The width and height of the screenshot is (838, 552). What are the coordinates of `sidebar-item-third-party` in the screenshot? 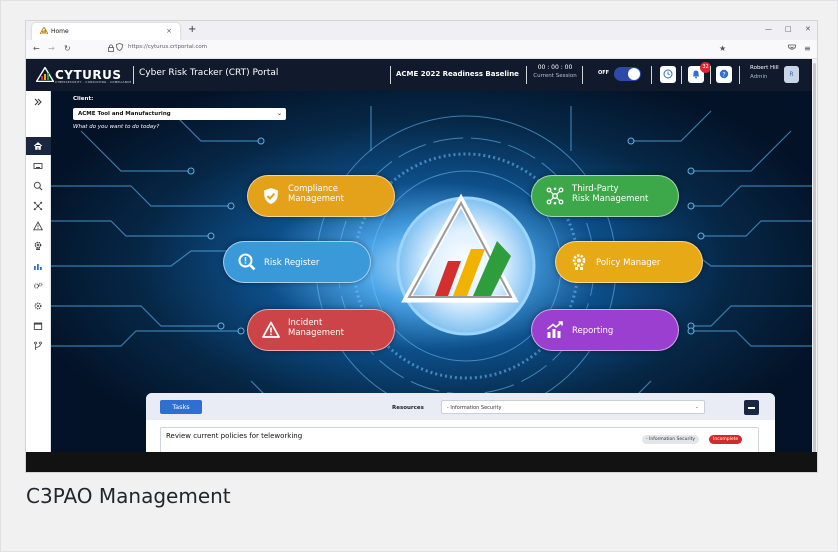 It's located at (38, 206).